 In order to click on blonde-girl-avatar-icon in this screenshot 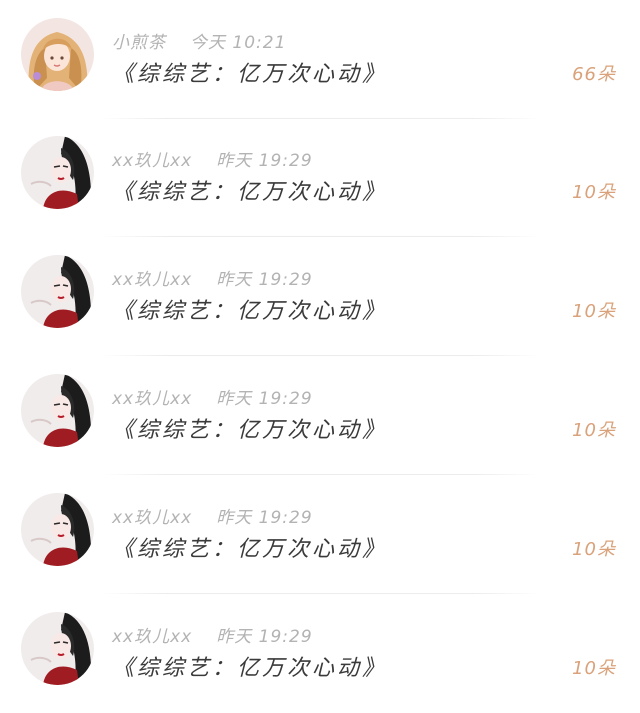, I will do `click(57, 54)`.